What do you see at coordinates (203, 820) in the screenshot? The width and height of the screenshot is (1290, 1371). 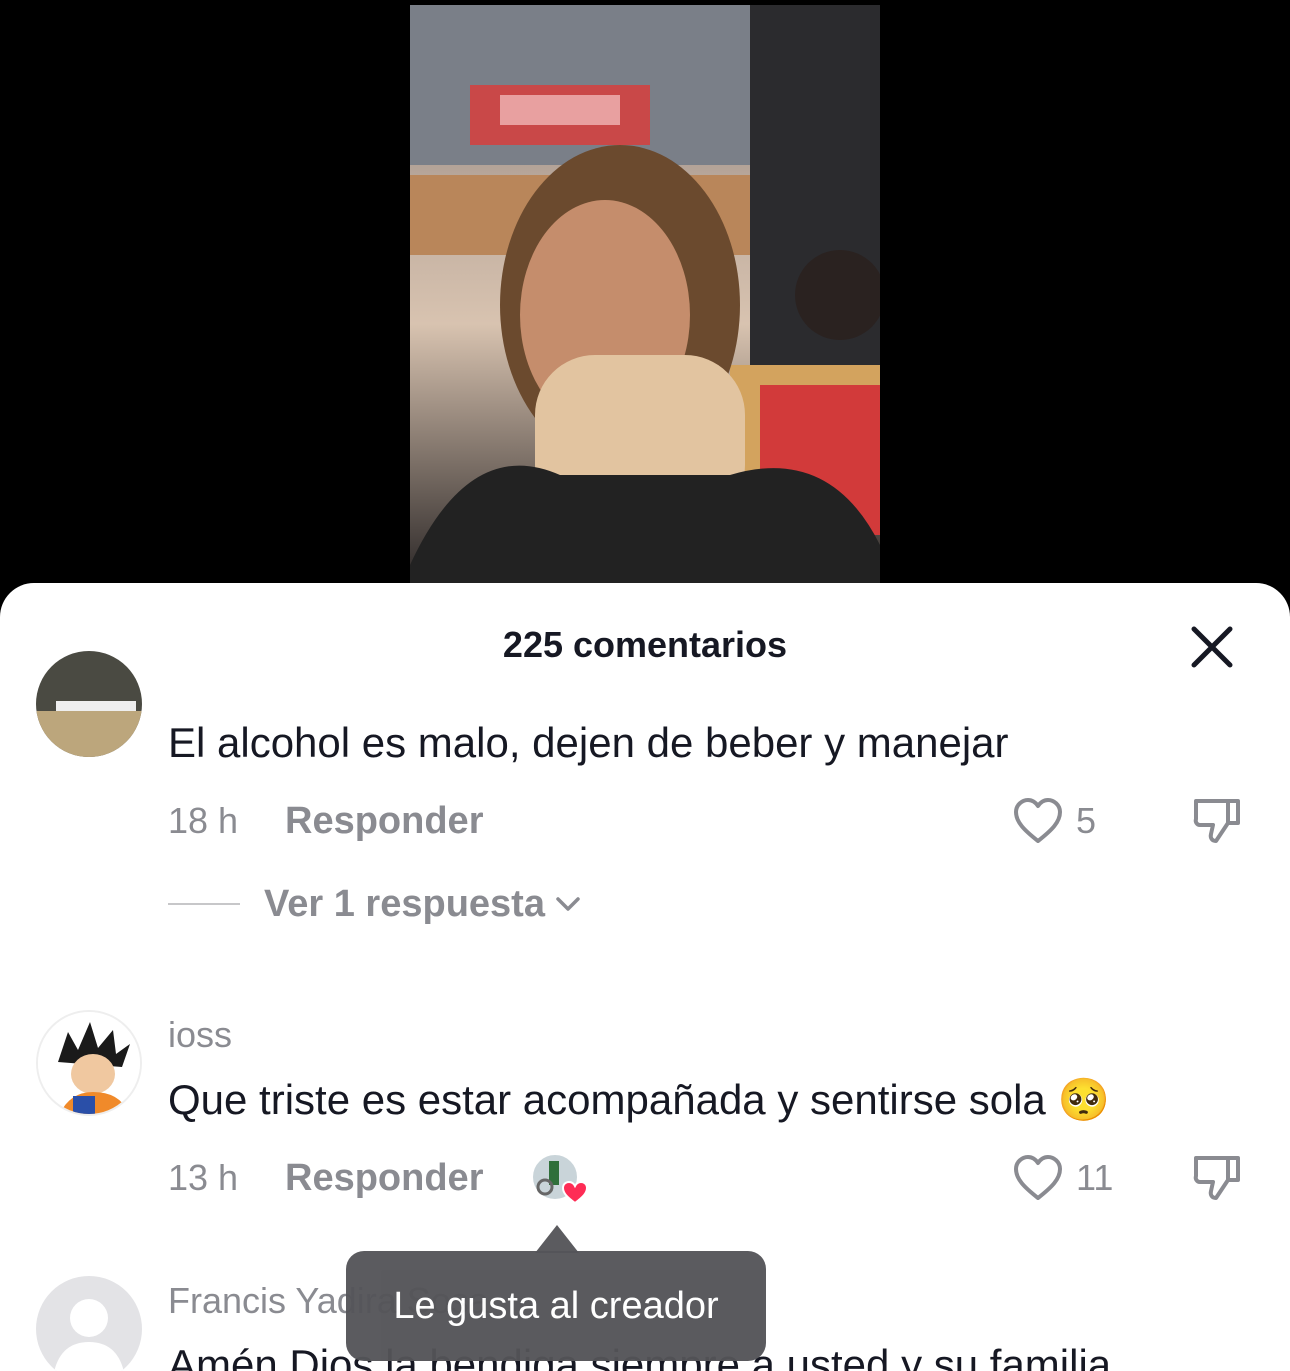 I see `comment-timestamp: 18 h` at bounding box center [203, 820].